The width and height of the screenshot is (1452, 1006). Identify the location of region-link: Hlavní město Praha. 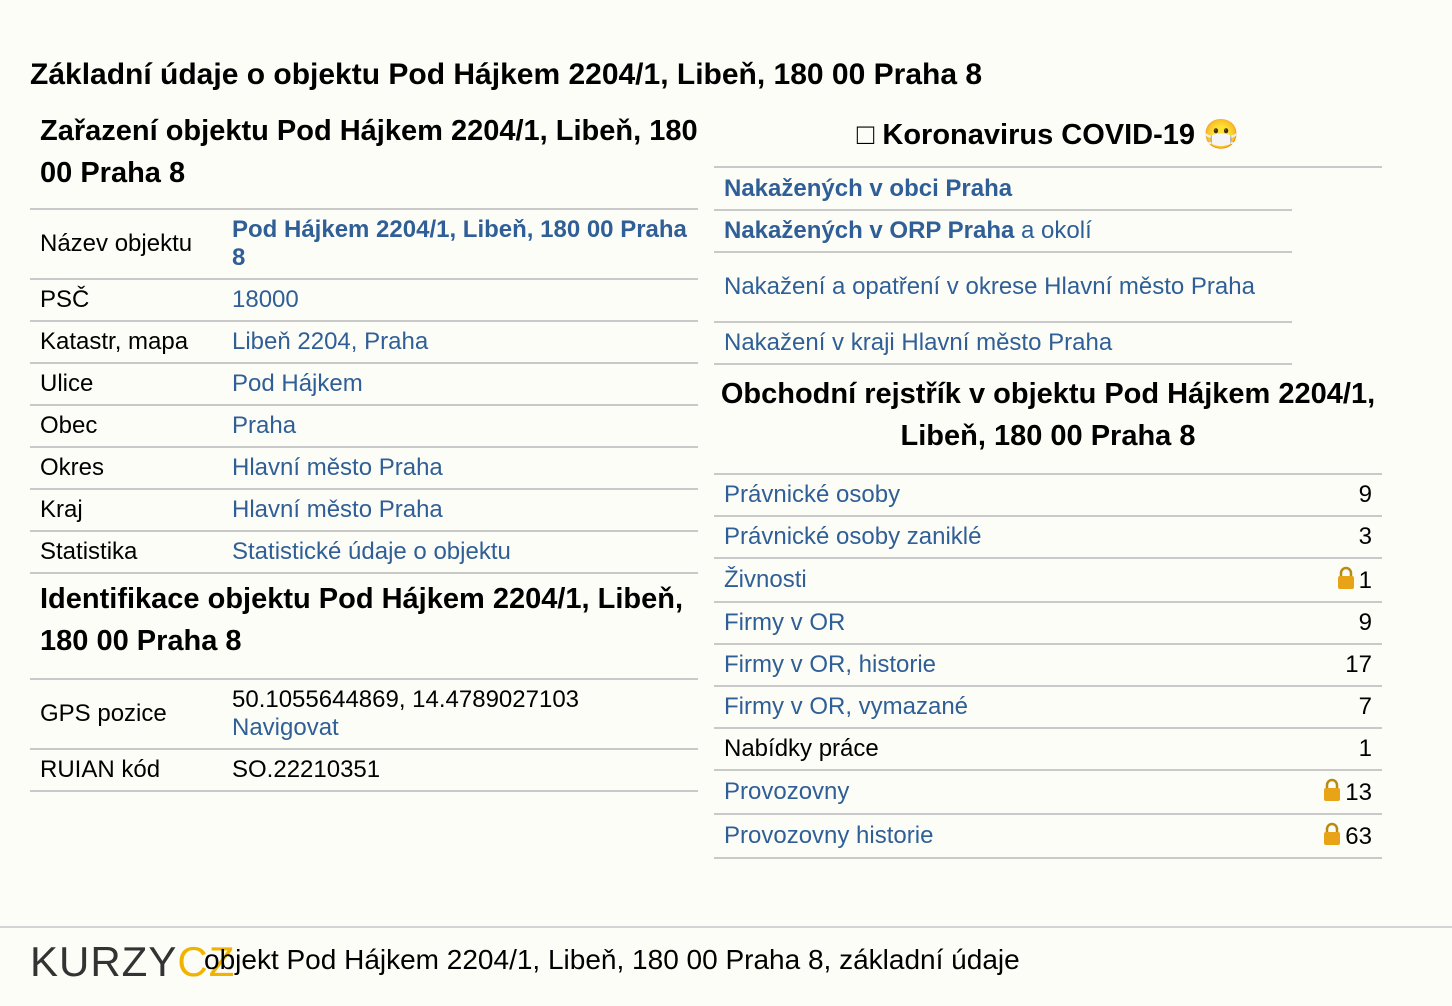
(337, 509).